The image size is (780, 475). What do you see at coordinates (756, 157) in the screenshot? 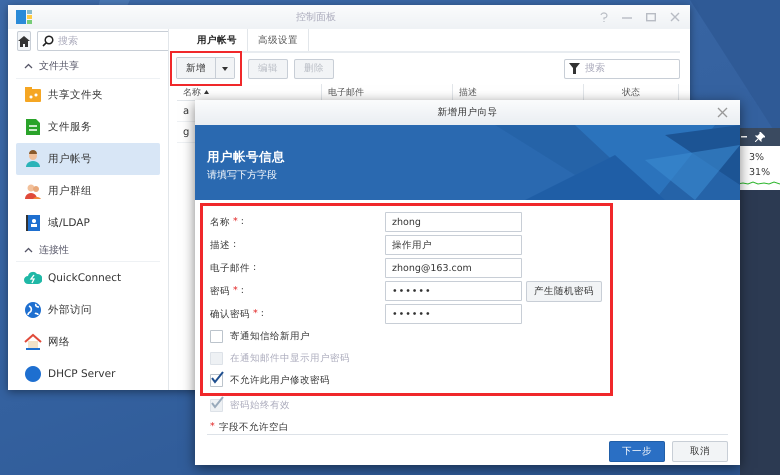
I see `usage-reading: 3%` at bounding box center [756, 157].